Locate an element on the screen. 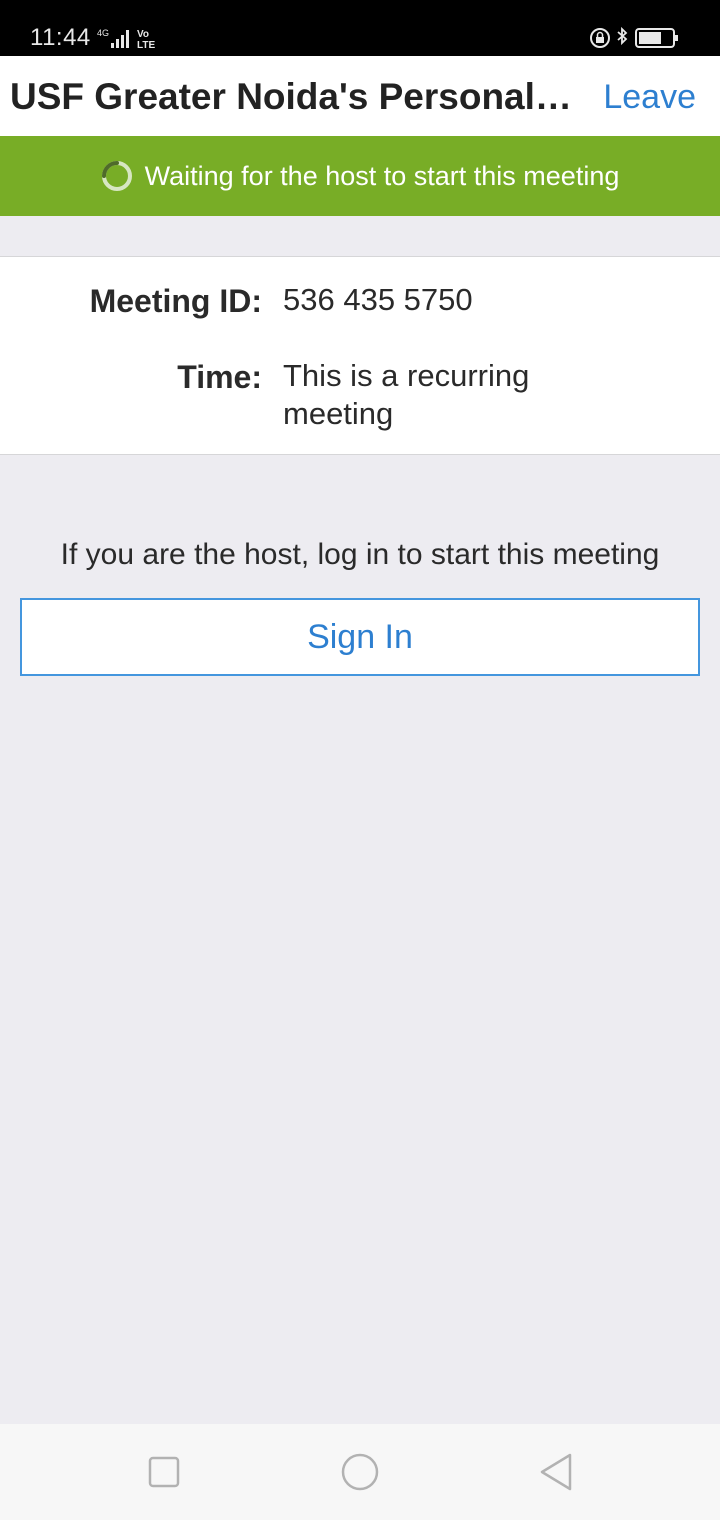 The image size is (720, 1520). system-nav-bar is located at coordinates (360, 1472).